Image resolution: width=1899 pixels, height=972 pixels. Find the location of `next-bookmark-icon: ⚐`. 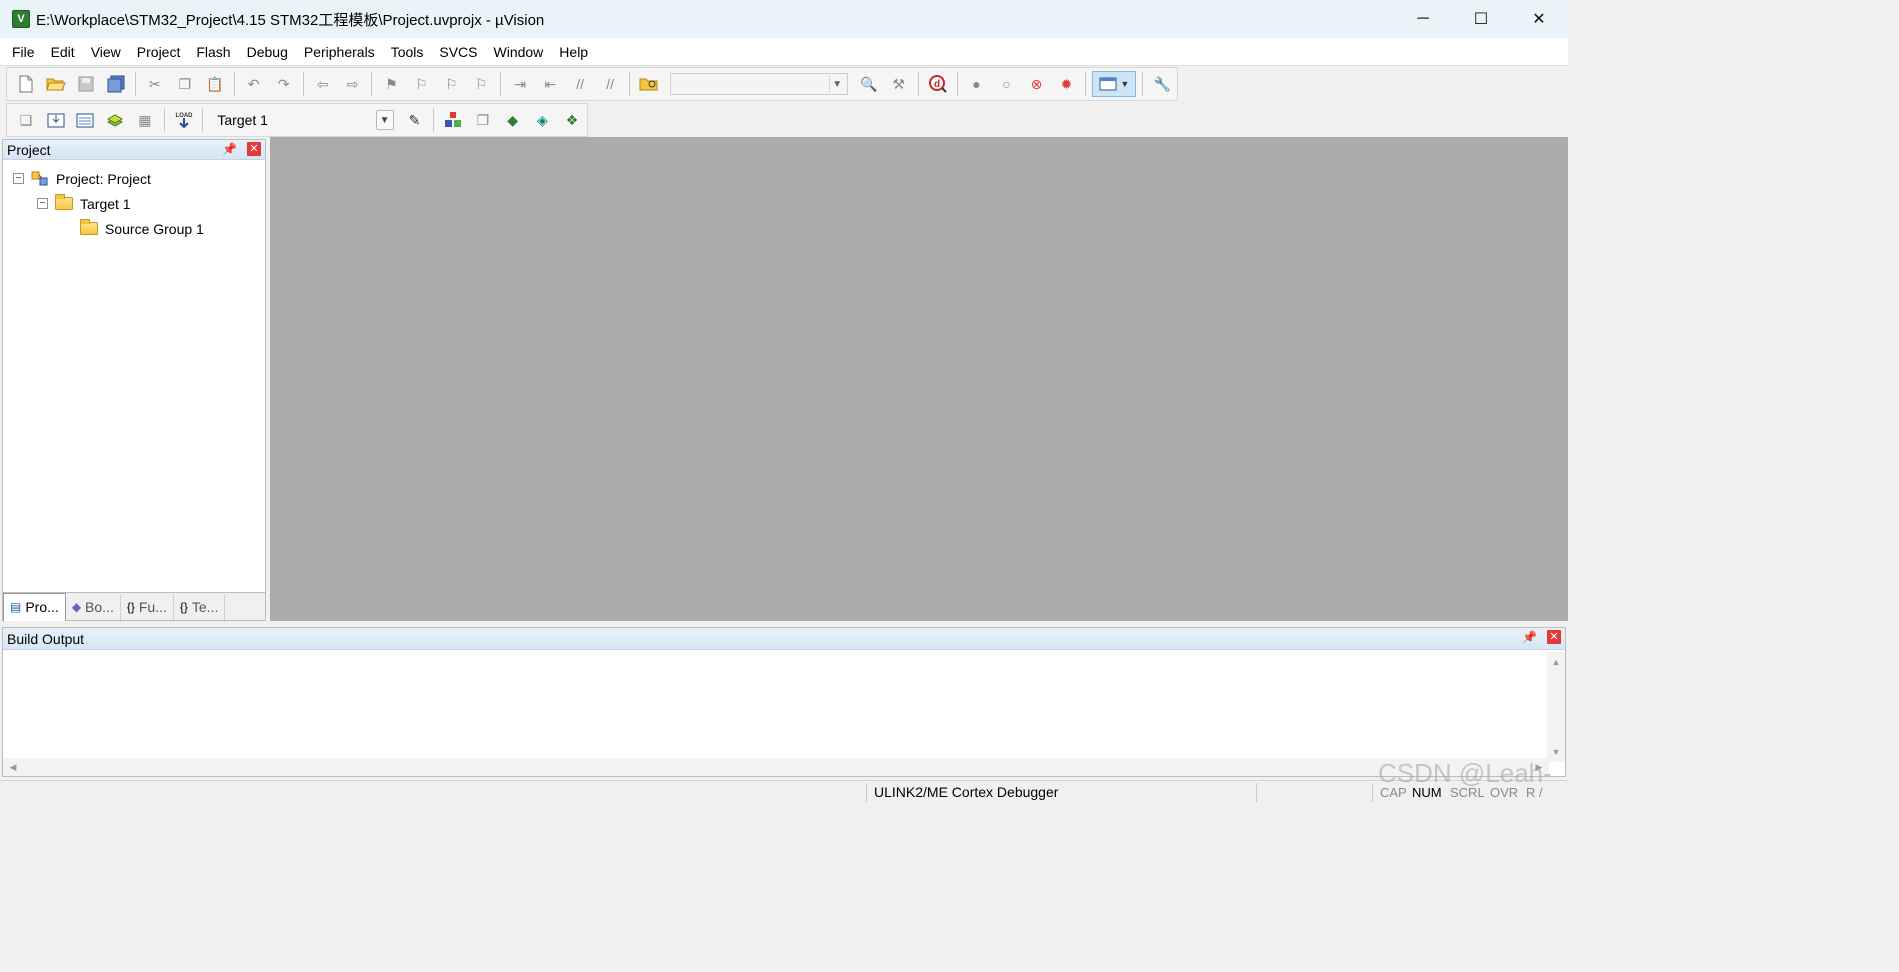

next-bookmark-icon: ⚐ is located at coordinates (451, 84).